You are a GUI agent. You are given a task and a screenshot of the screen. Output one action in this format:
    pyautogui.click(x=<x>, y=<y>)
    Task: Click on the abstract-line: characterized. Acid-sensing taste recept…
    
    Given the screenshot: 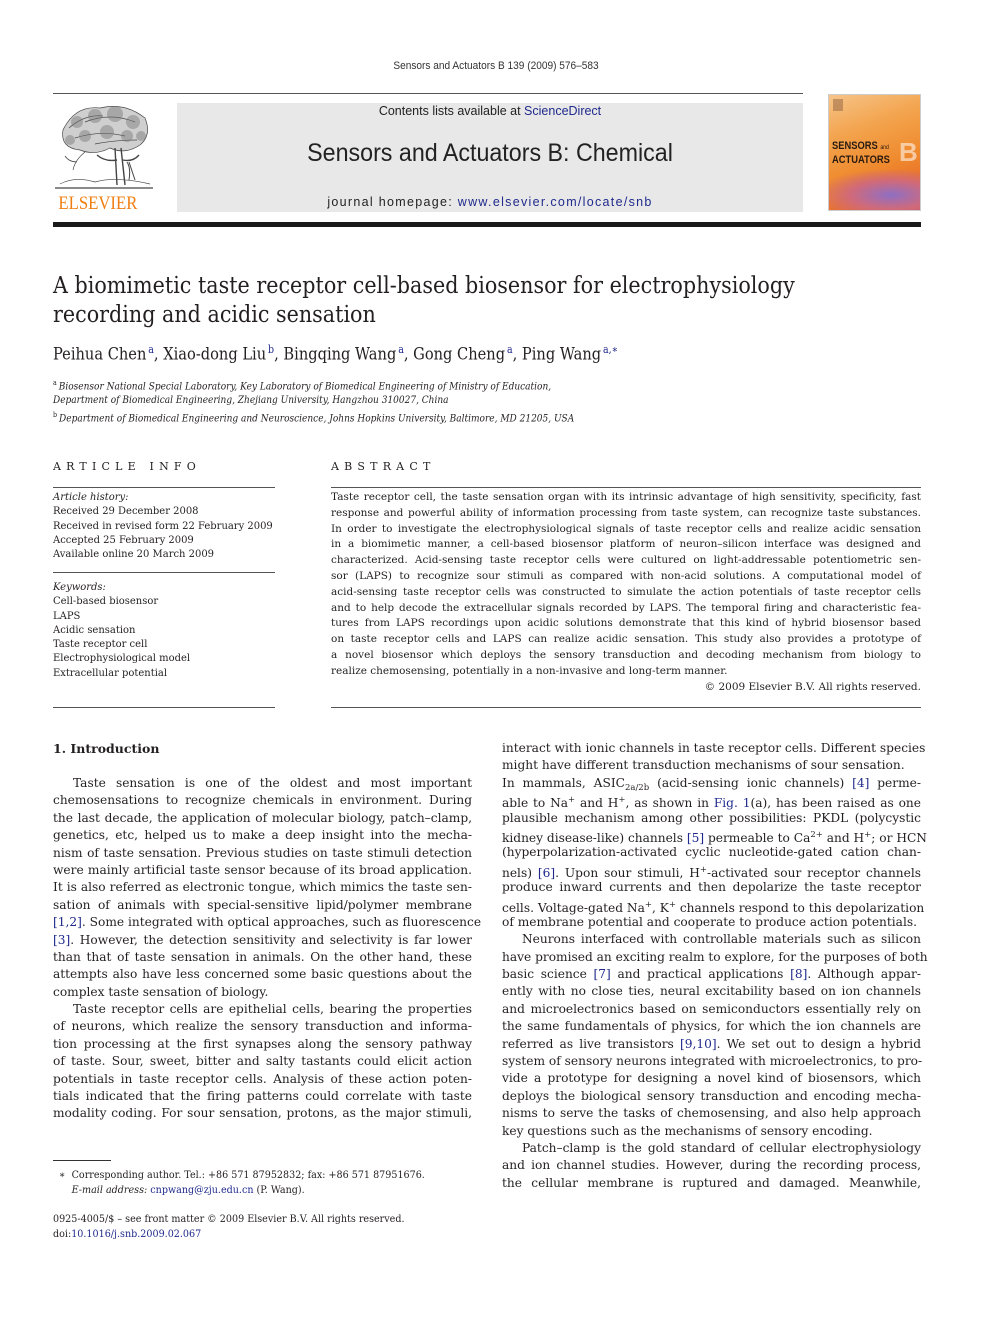 What is the action you would take?
    pyautogui.click(x=626, y=560)
    